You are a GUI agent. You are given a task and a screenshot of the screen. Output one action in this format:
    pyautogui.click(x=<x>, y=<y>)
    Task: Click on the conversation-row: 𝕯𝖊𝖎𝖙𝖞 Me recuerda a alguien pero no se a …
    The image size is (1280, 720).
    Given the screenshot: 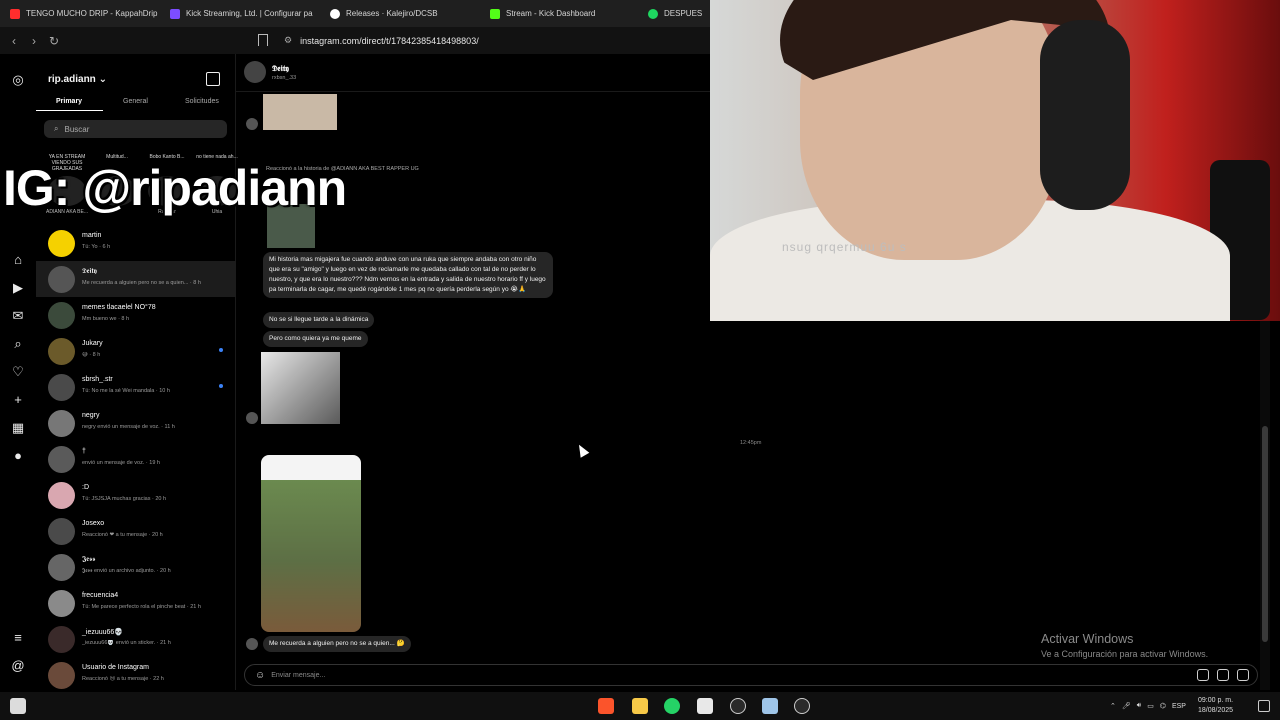 What is the action you would take?
    pyautogui.click(x=136, y=279)
    